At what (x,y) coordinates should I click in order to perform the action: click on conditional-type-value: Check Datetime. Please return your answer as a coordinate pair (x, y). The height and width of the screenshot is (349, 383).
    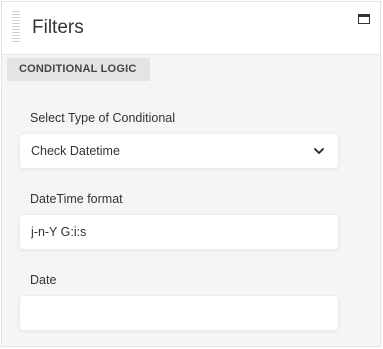
    Looking at the image, I should click on (75, 151).